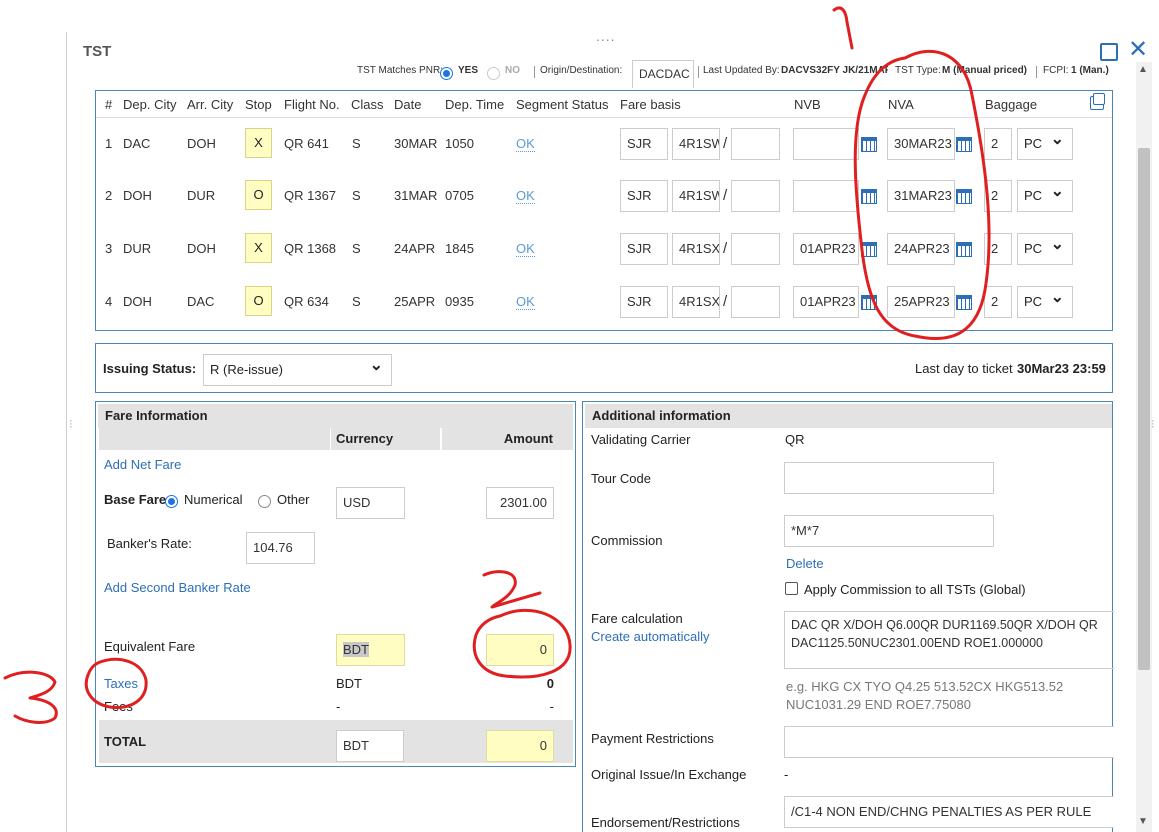 This screenshot has width=1159, height=832. I want to click on base-fare-label: Base Fare, so click(135, 499).